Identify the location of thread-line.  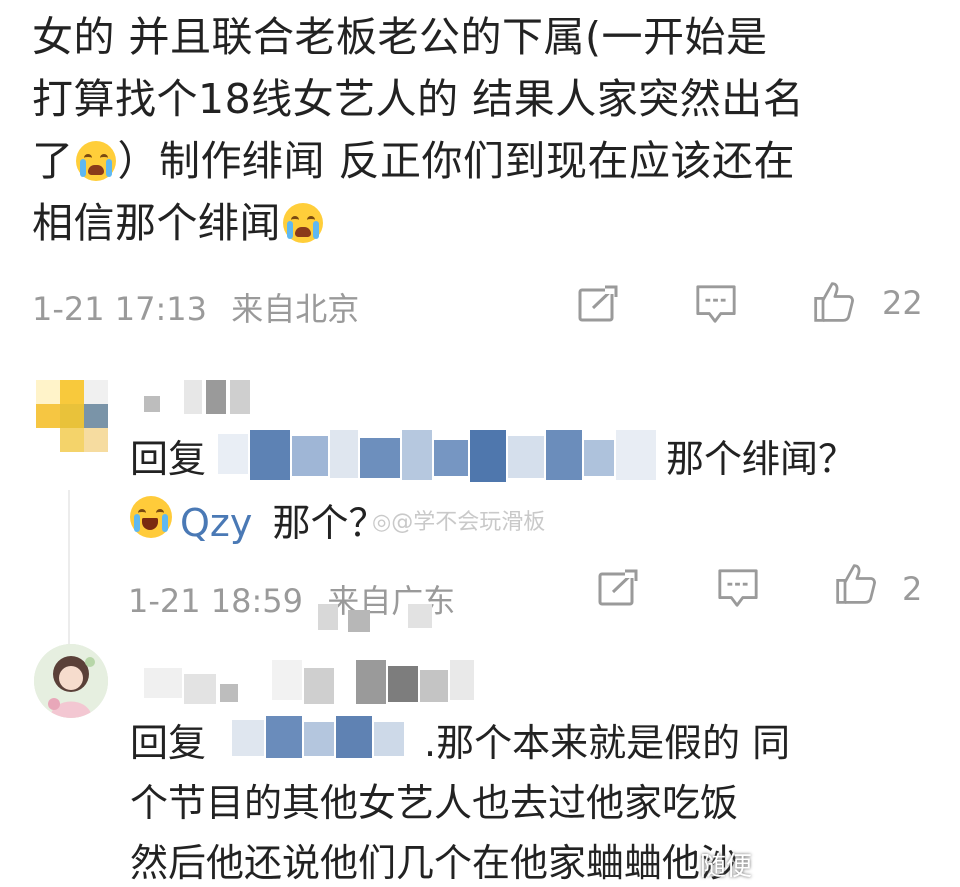
(69, 570).